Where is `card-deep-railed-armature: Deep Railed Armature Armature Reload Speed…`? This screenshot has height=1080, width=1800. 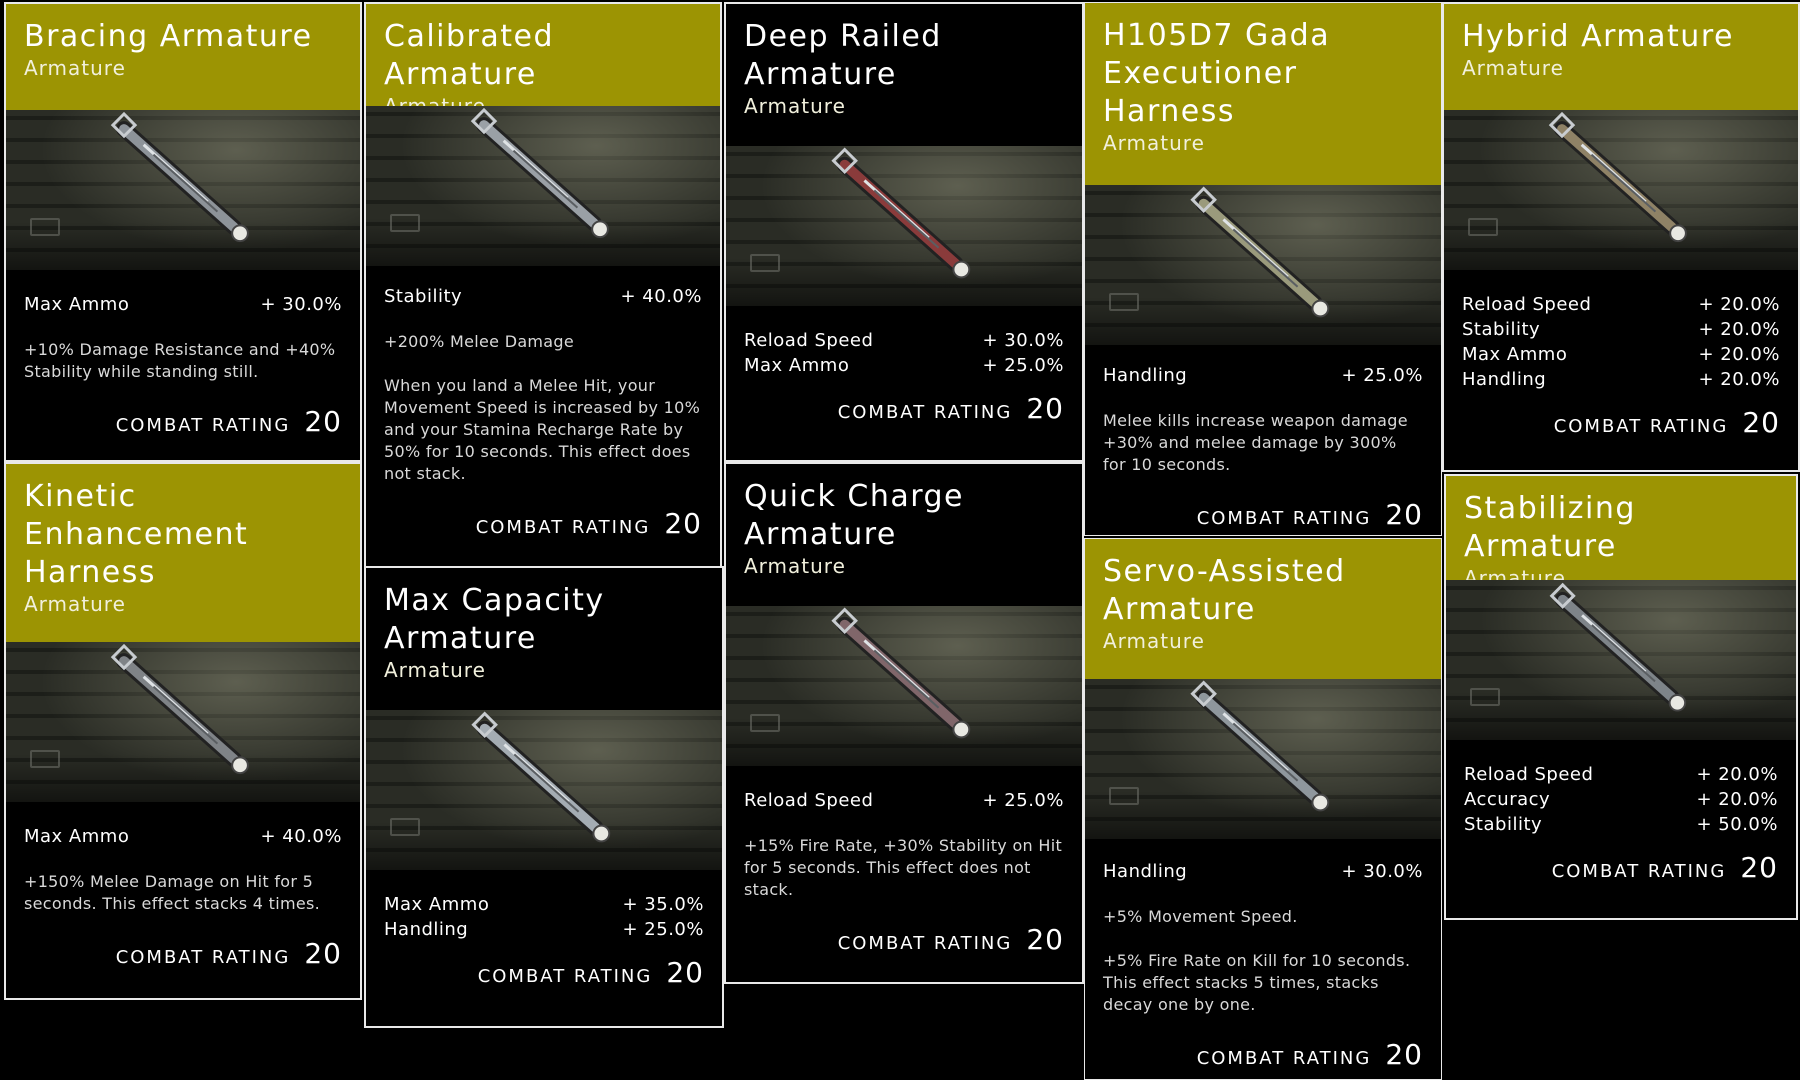 card-deep-railed-armature: Deep Railed Armature Armature Reload Speed… is located at coordinates (904, 232).